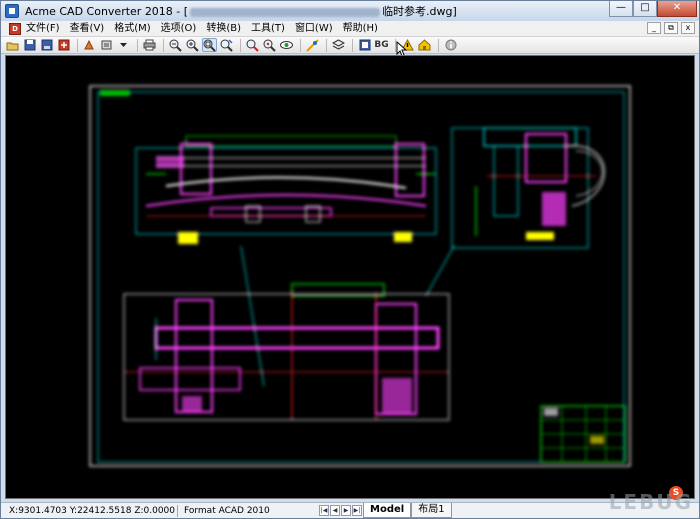 The width and height of the screenshot is (700, 519). Describe the element at coordinates (269, 45) in the screenshot. I see `zoom-extents-icon` at that location.